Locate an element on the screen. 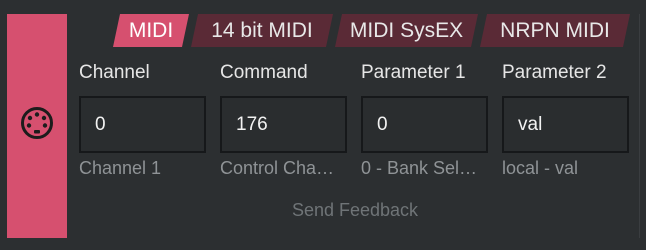  protocol-tabs: MIDI 14 bit MIDI MIDI SysEX NRPN MIDI is located at coordinates (373, 30).